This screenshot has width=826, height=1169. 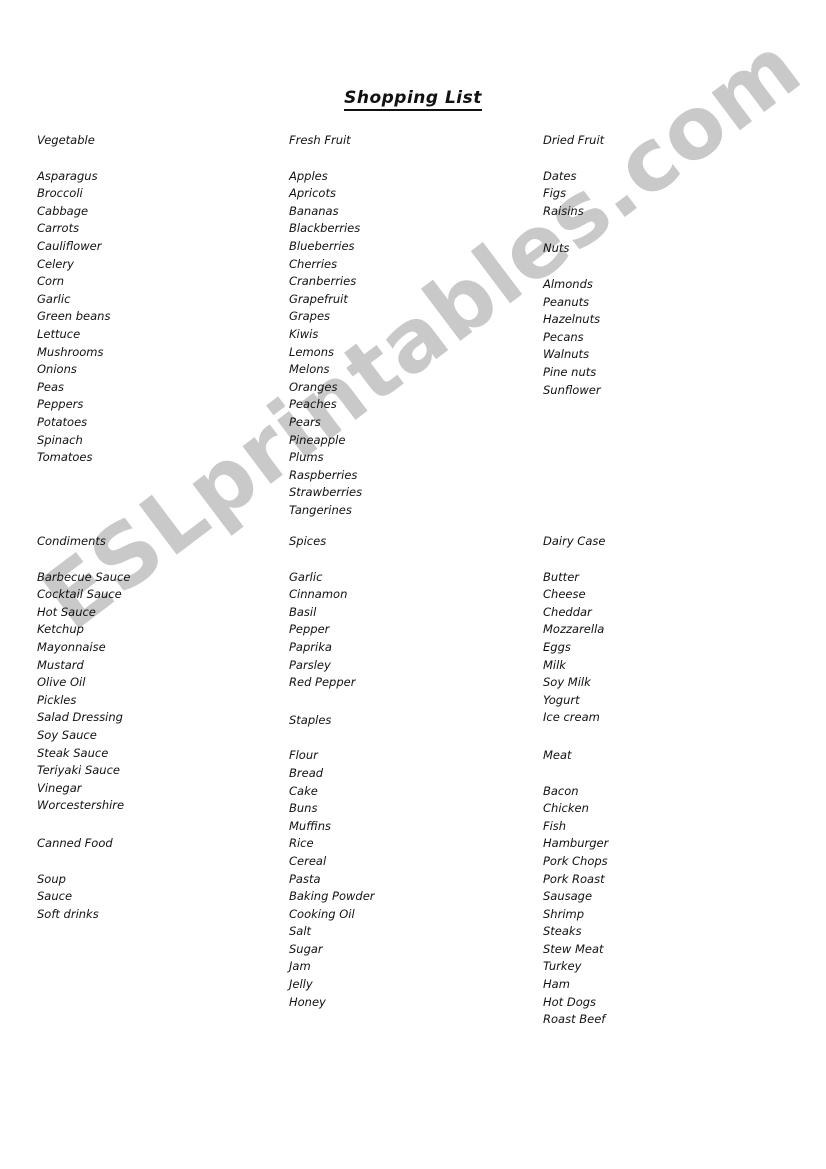 What do you see at coordinates (60, 439) in the screenshot?
I see `list-item: Spinach` at bounding box center [60, 439].